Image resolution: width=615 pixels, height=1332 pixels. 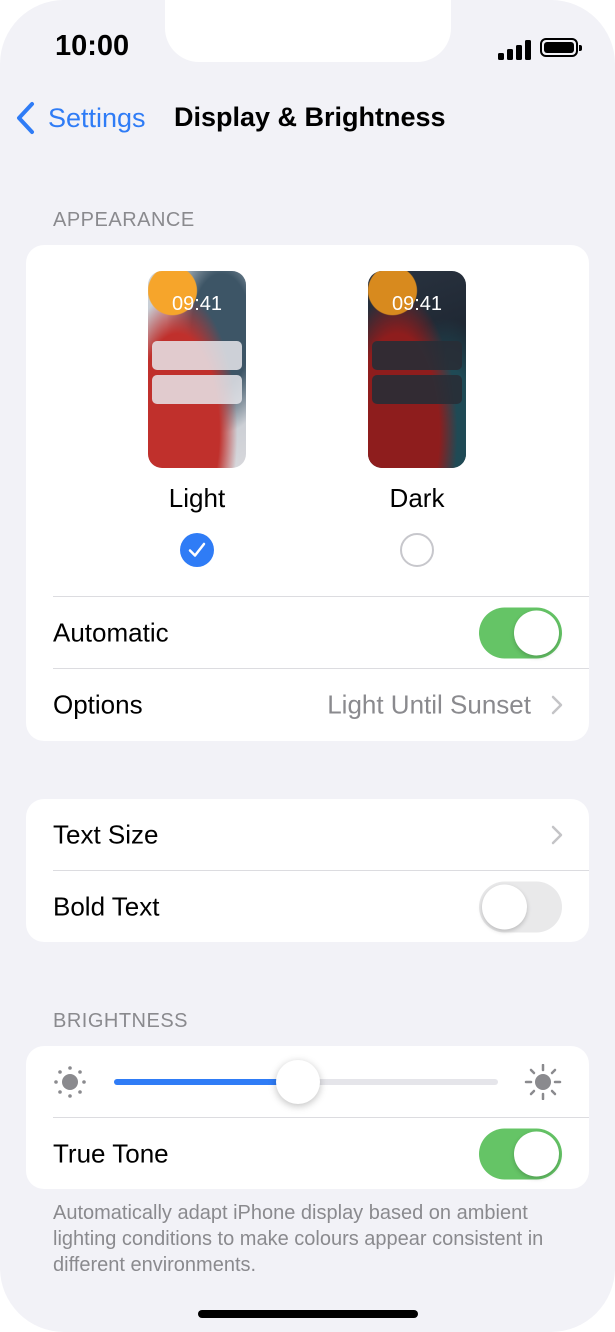 What do you see at coordinates (417, 304) in the screenshot?
I see `dark-preview-clock: 09:41` at bounding box center [417, 304].